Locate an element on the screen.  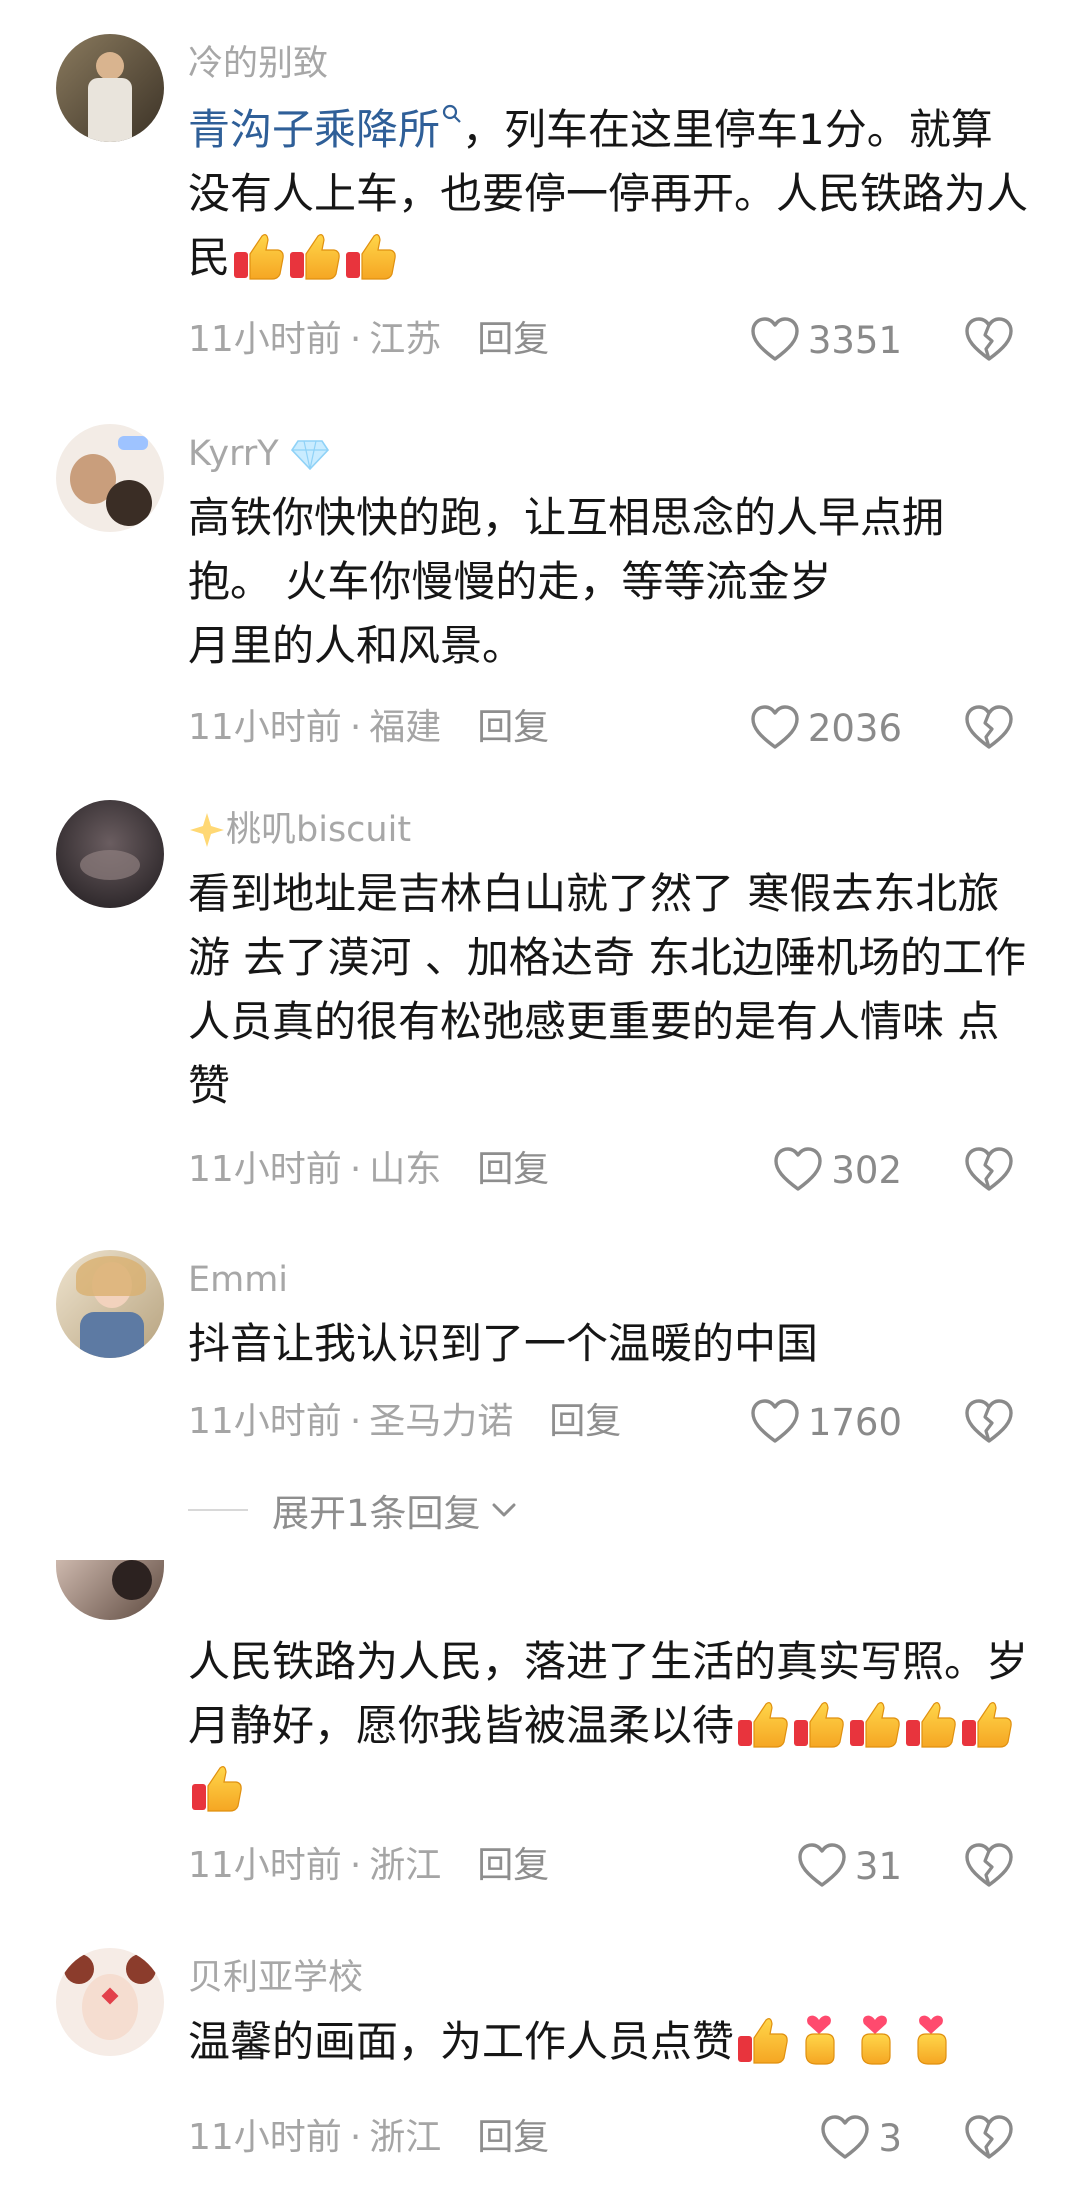
like-button: 31 is located at coordinates (849, 1866).